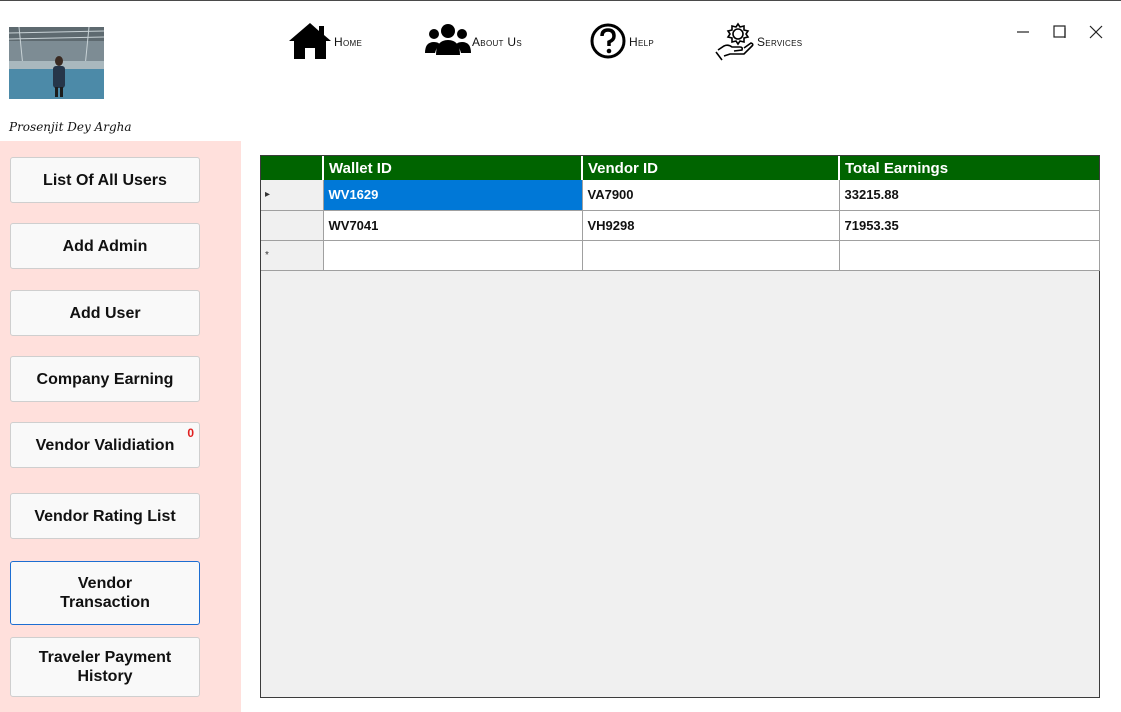 This screenshot has width=1121, height=712. Describe the element at coordinates (453, 225) in the screenshot. I see `cell-wallet-id: WV7041` at that location.